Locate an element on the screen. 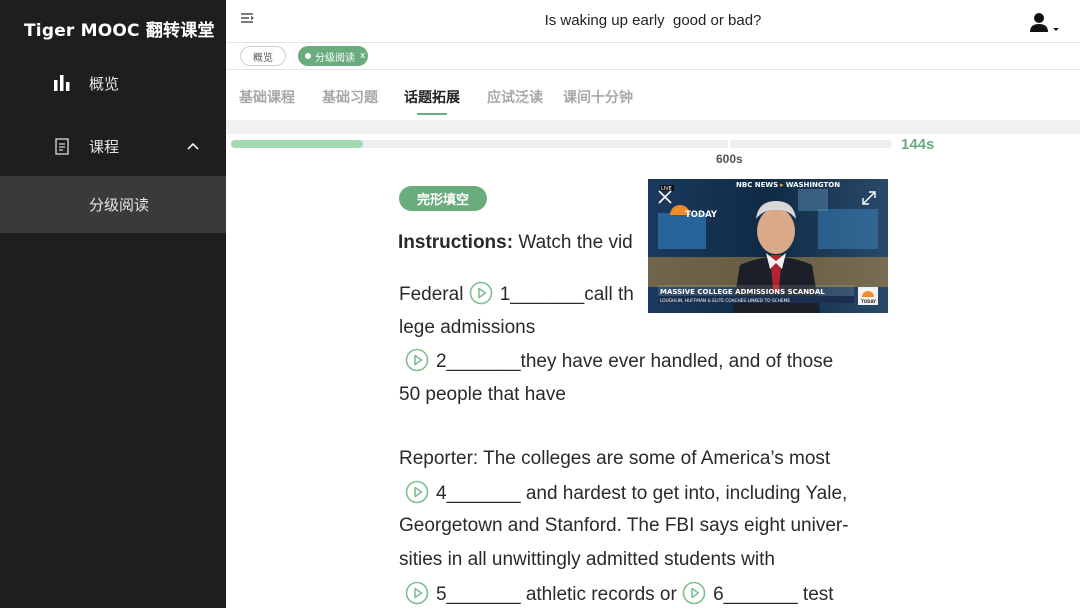 The width and height of the screenshot is (1080, 611). headline: MASSIVE COLLEGE ADMISSIONS SCANDAL is located at coordinates (742, 292).